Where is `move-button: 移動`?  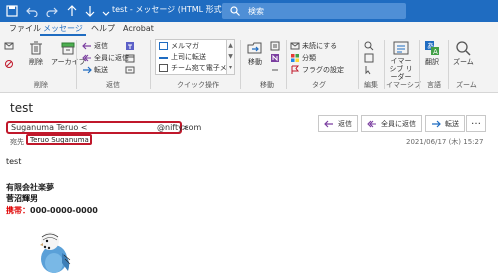 move-button: 移動 is located at coordinates (255, 53).